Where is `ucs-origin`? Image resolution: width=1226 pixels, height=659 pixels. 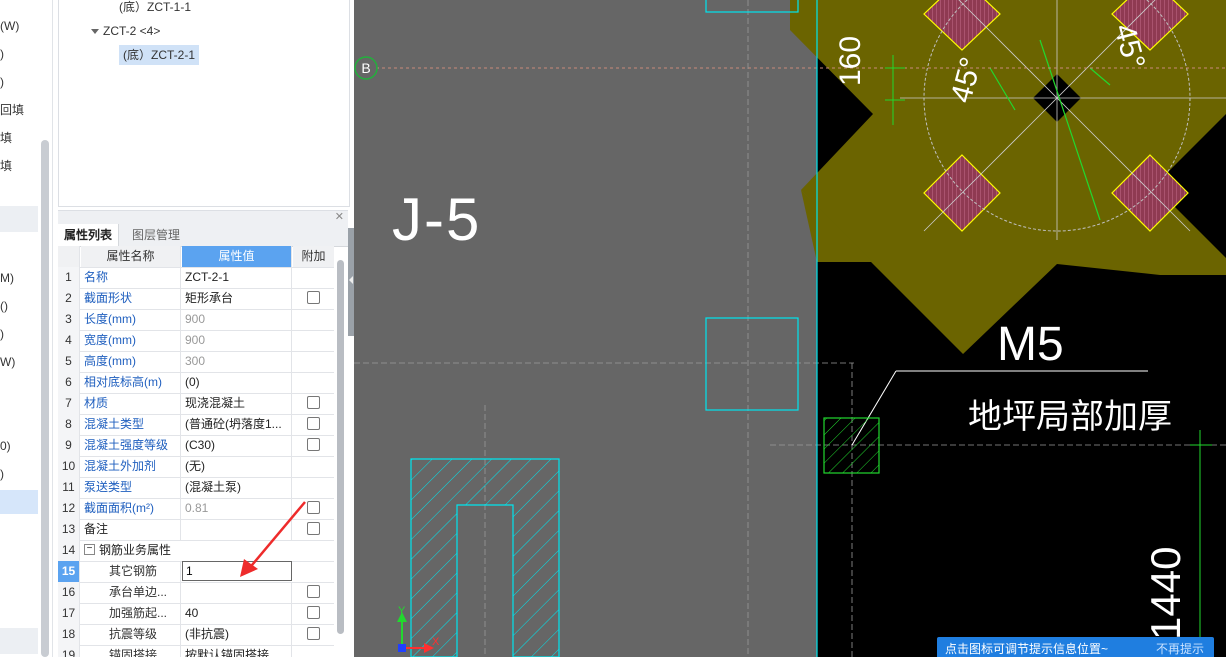 ucs-origin is located at coordinates (402, 648).